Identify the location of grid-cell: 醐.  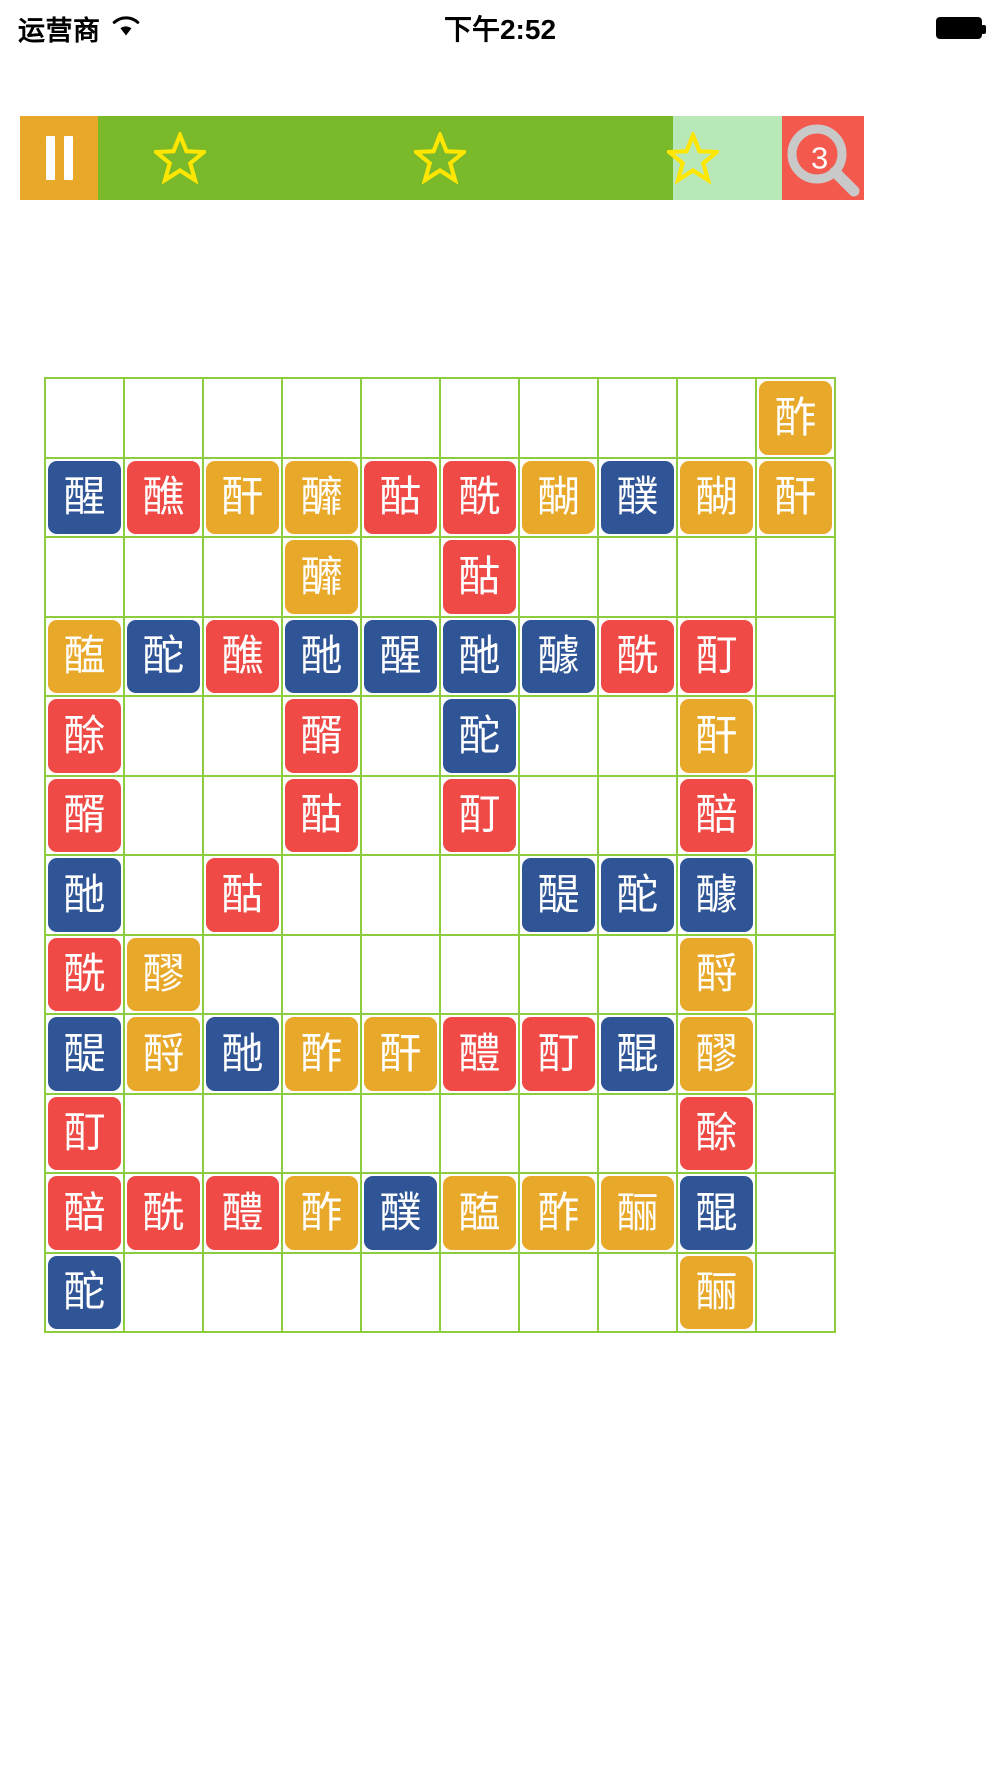
(559, 498).